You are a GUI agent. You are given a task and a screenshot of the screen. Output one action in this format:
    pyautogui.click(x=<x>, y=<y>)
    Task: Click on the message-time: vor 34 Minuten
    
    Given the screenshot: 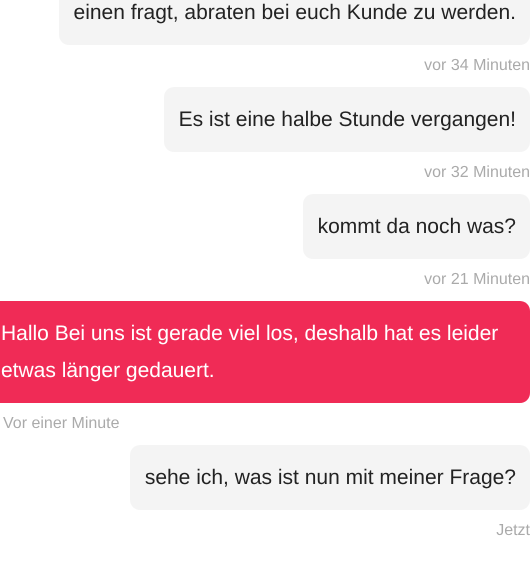 What is the action you would take?
    pyautogui.click(x=477, y=66)
    